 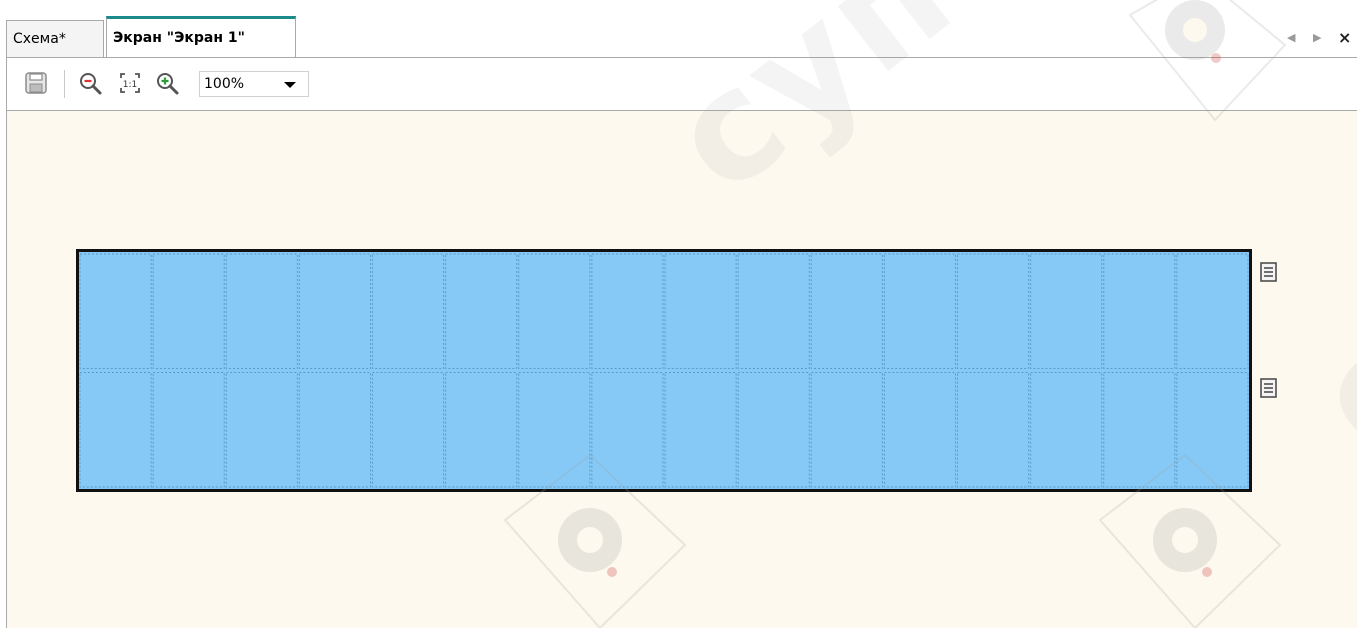 What do you see at coordinates (678, 29) in the screenshot?
I see `tab-bar: Схема* Экран "Экран 1" ◀ ▶ ×` at bounding box center [678, 29].